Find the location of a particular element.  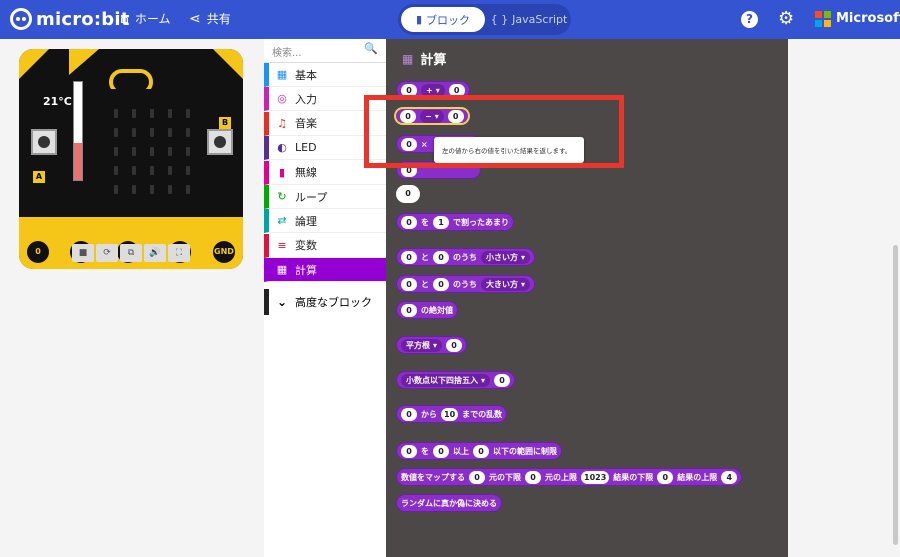

num-b: 10 is located at coordinates (450, 414).